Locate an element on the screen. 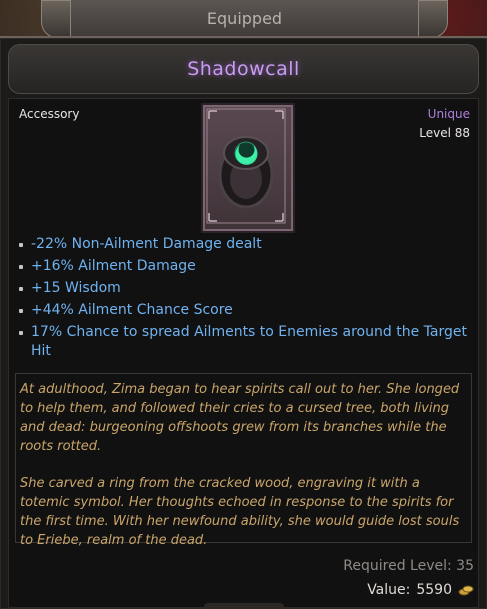 This screenshot has width=487, height=609. equipped-tab: Equipped is located at coordinates (244, 19).